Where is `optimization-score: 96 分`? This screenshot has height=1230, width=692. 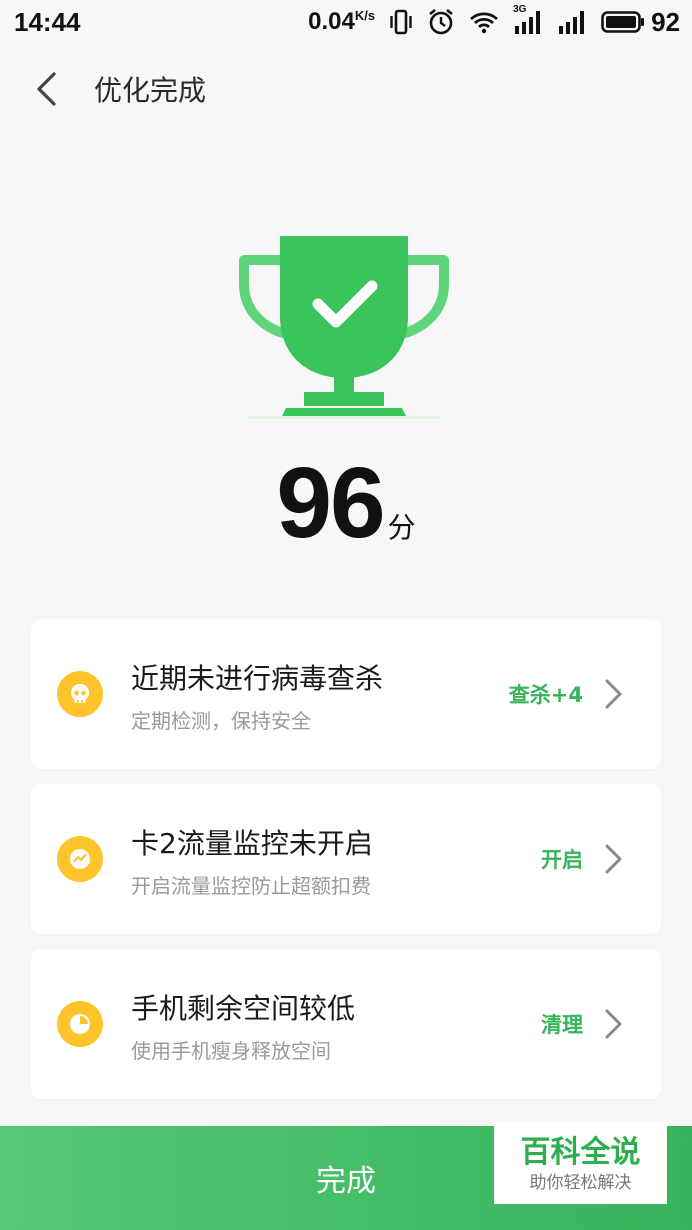 optimization-score: 96 分 is located at coordinates (346, 503).